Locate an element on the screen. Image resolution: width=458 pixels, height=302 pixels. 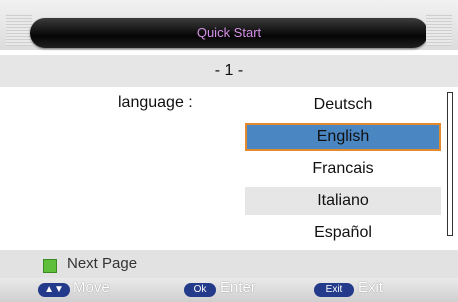
title-bar-left-decoration is located at coordinates (19, 30).